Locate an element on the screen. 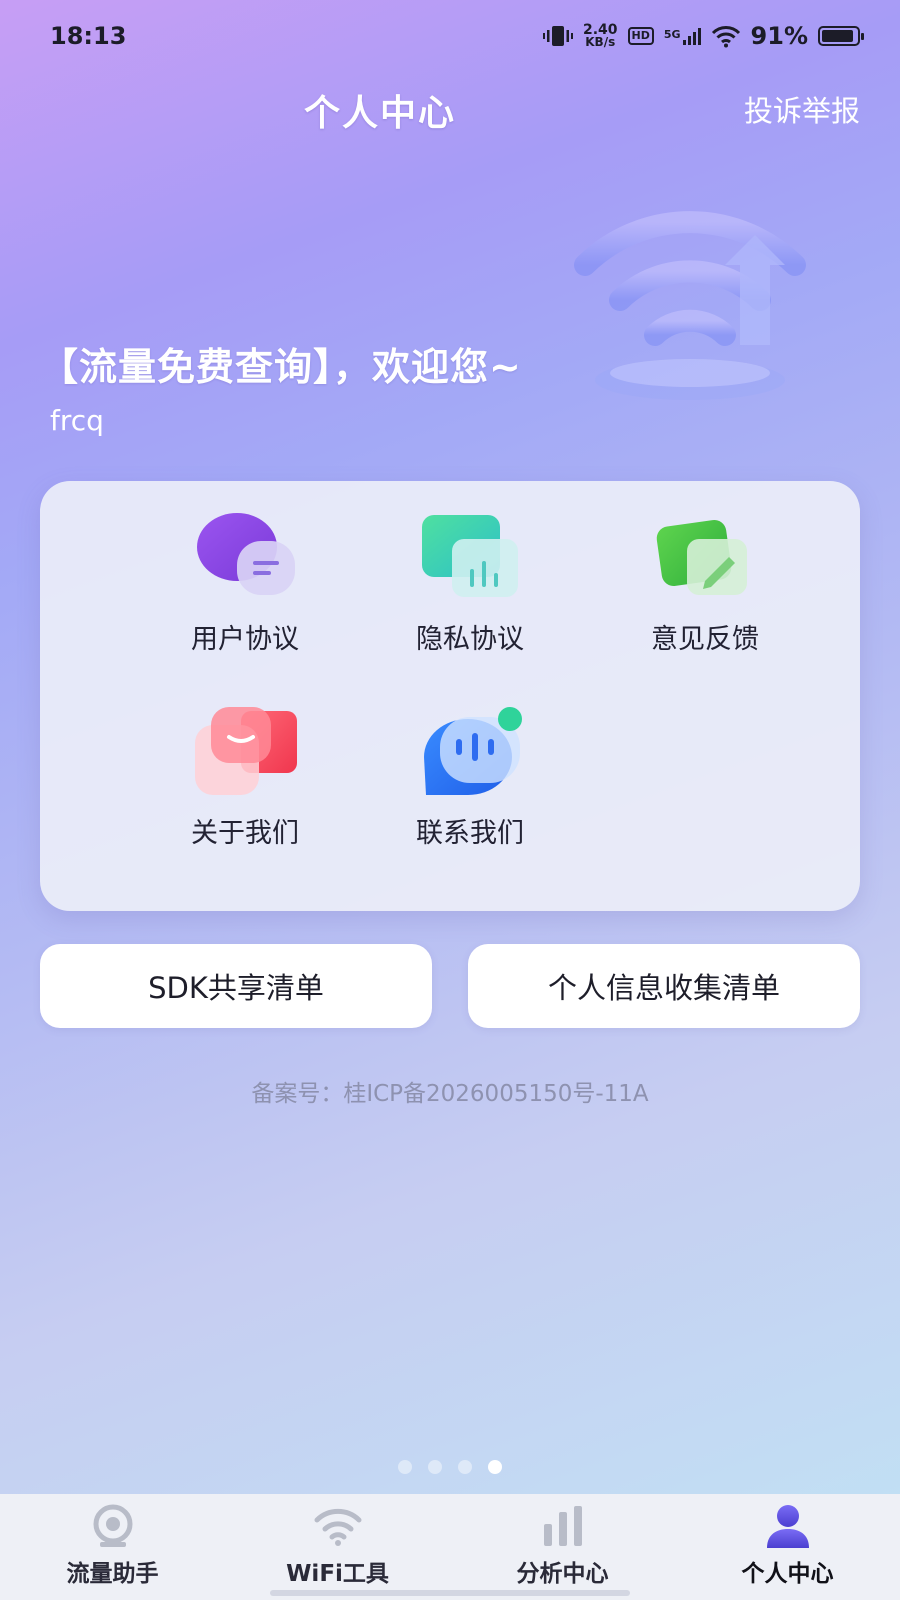 This screenshot has width=900, height=1600. page-title: 个人中心 is located at coordinates (379, 113).